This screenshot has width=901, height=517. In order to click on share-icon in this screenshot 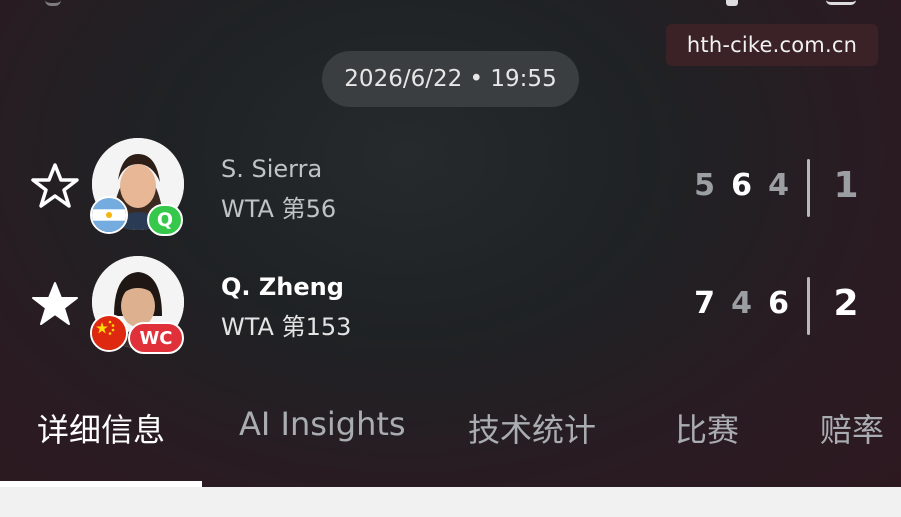, I will do `click(841, 2)`.